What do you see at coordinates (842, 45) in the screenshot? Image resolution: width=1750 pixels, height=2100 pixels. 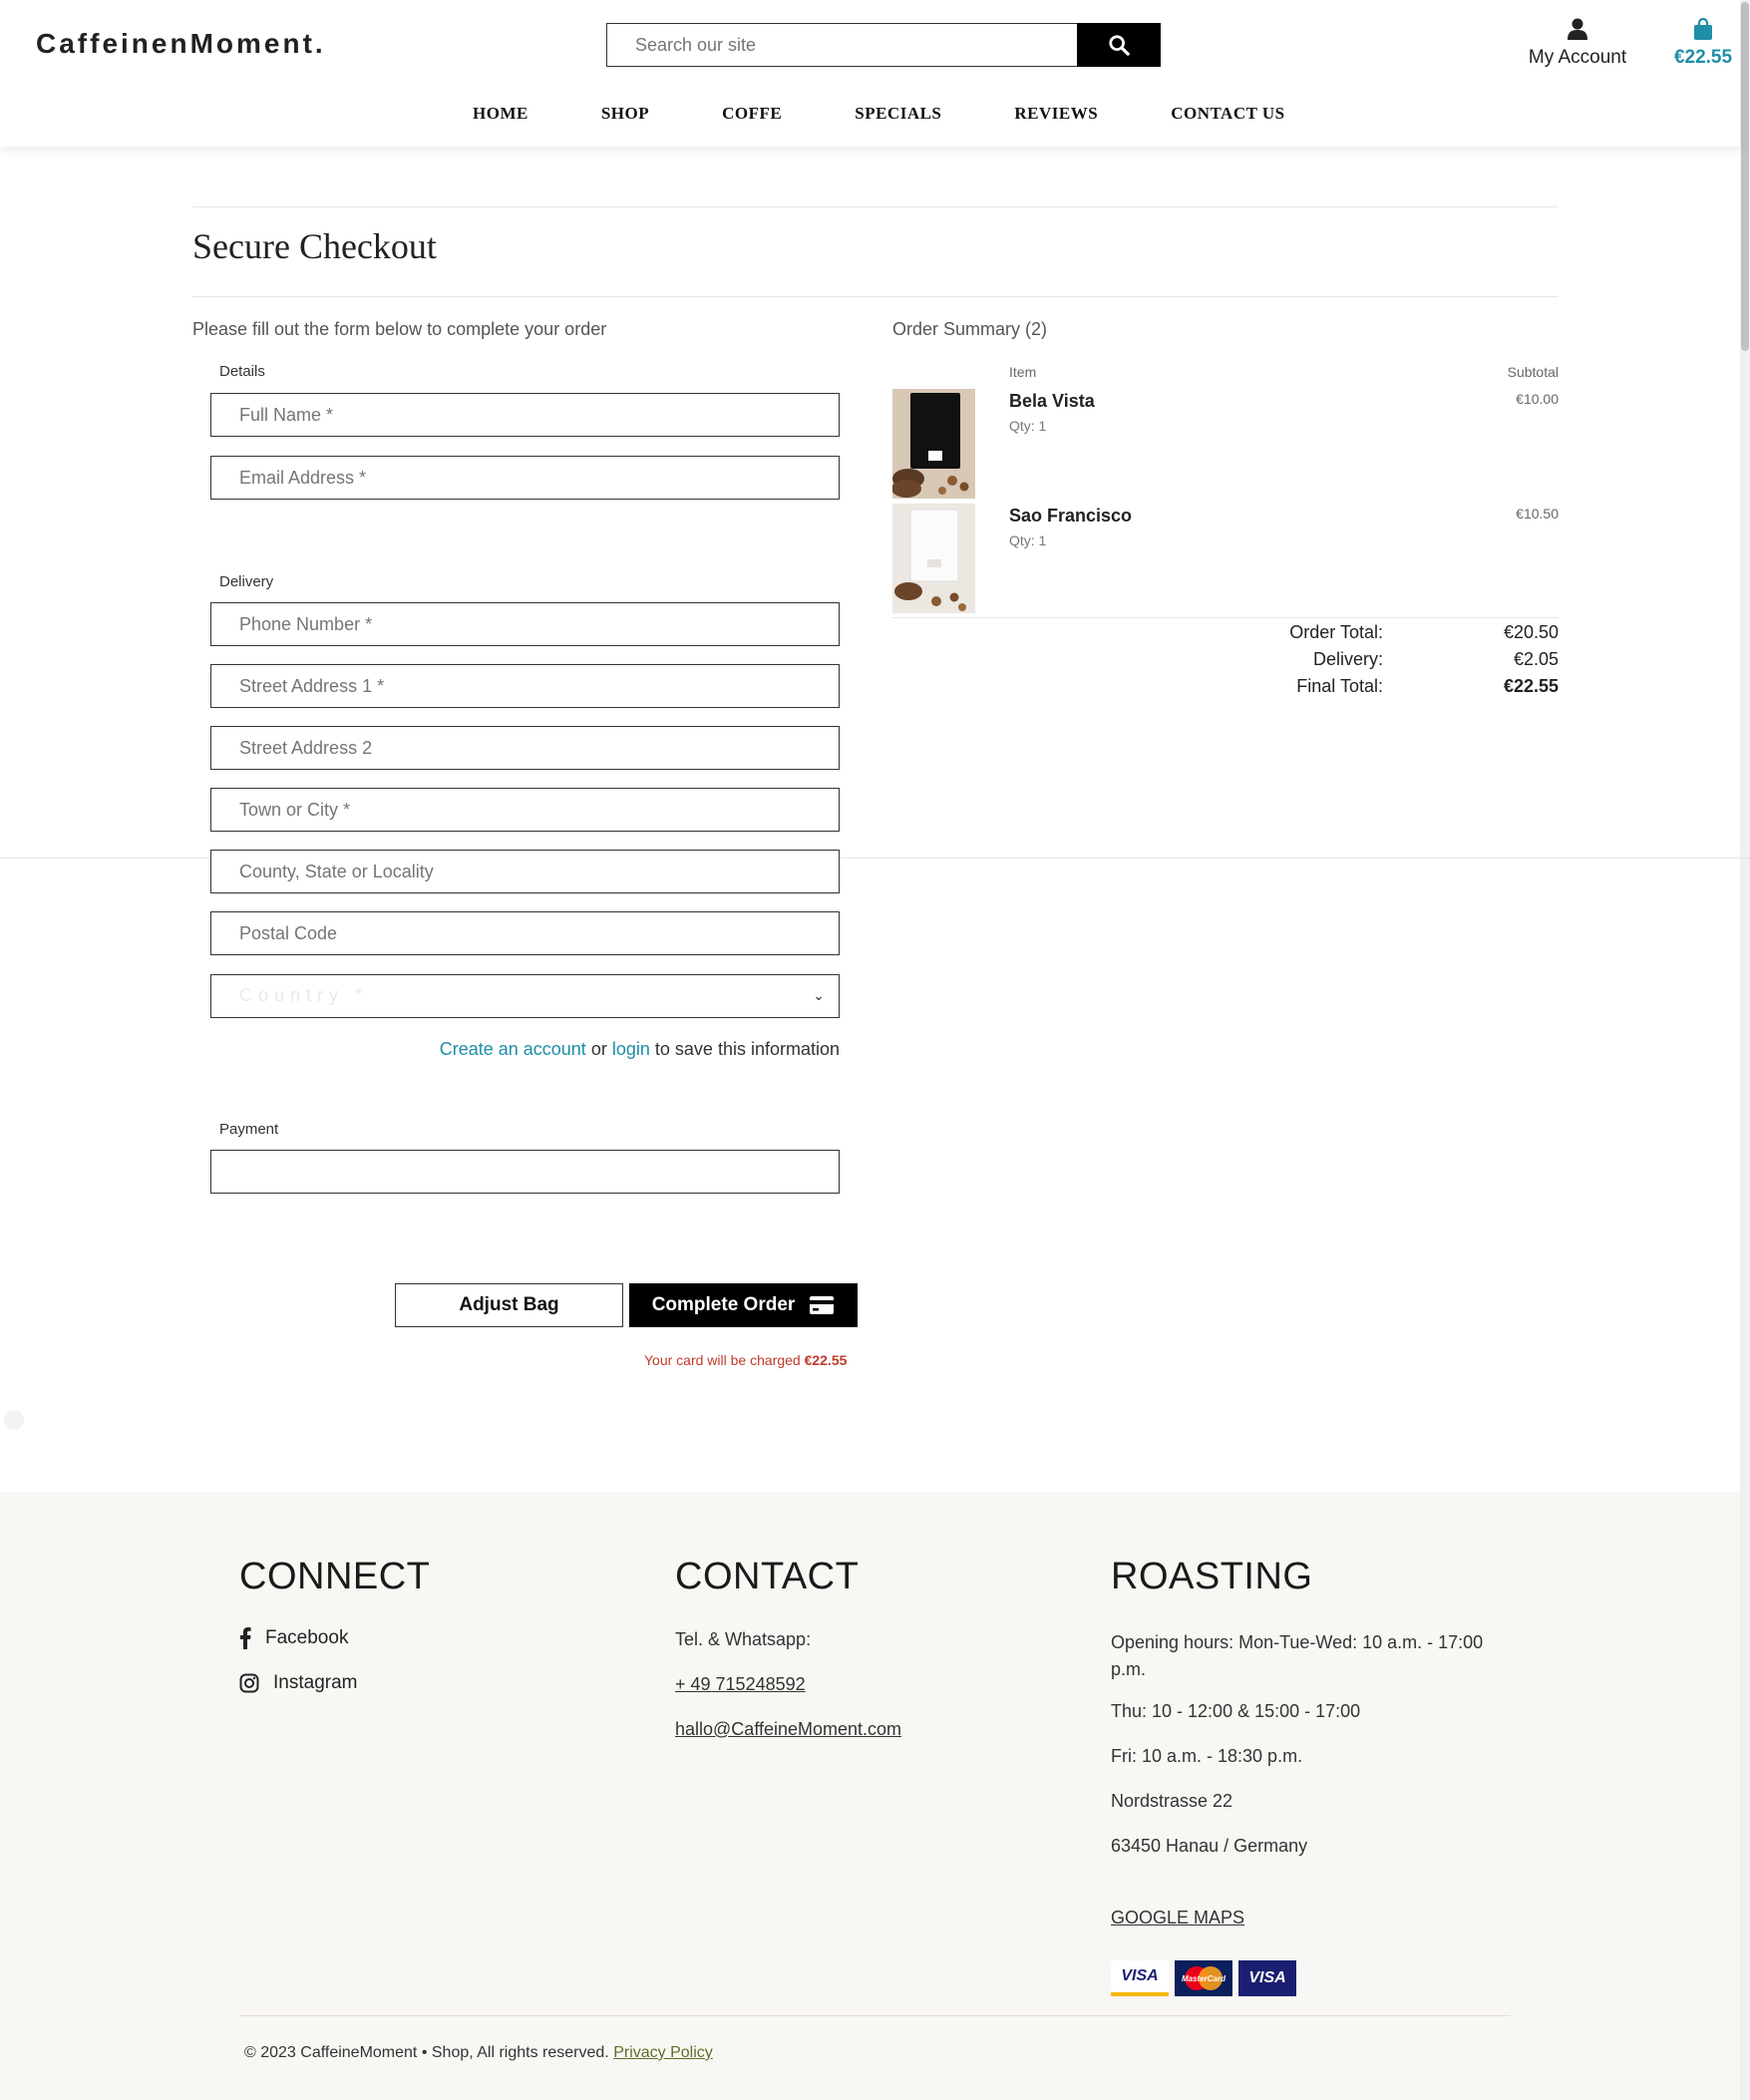 I see `search-input` at bounding box center [842, 45].